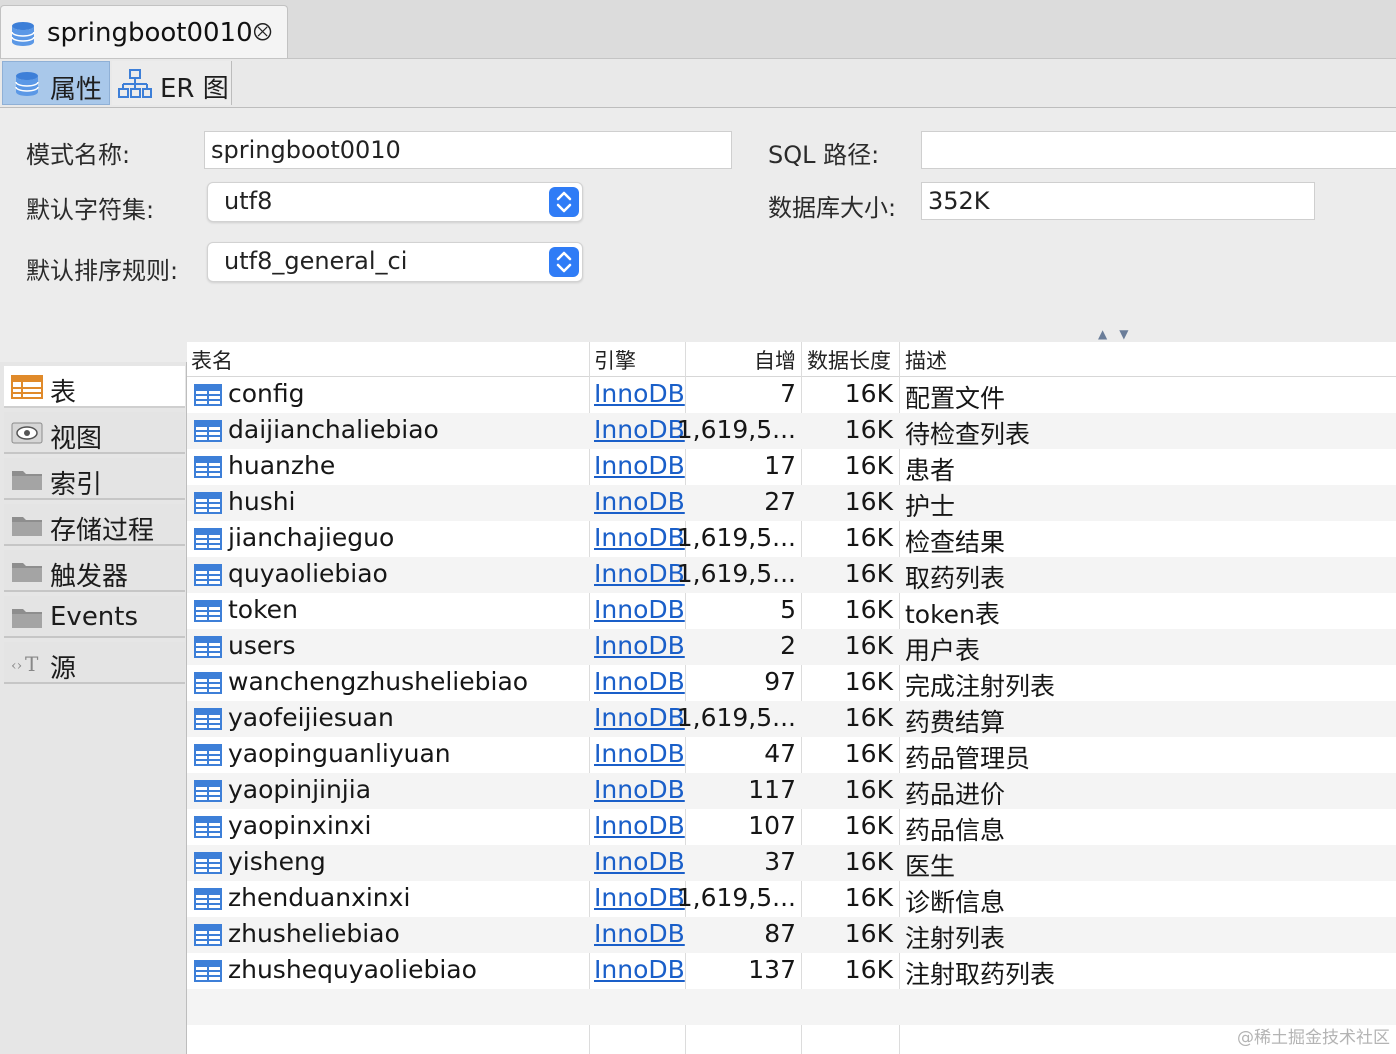  I want to click on header-data-length: 数据长度, so click(849, 360).